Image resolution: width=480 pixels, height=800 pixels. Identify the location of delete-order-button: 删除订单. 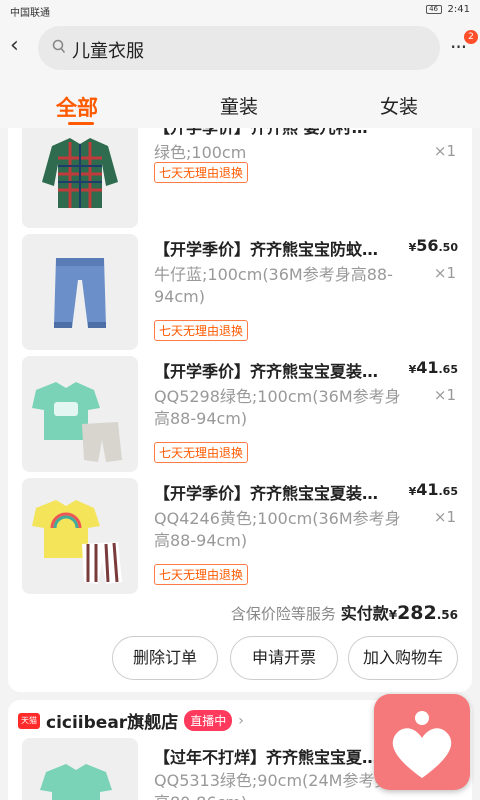
(165, 658).